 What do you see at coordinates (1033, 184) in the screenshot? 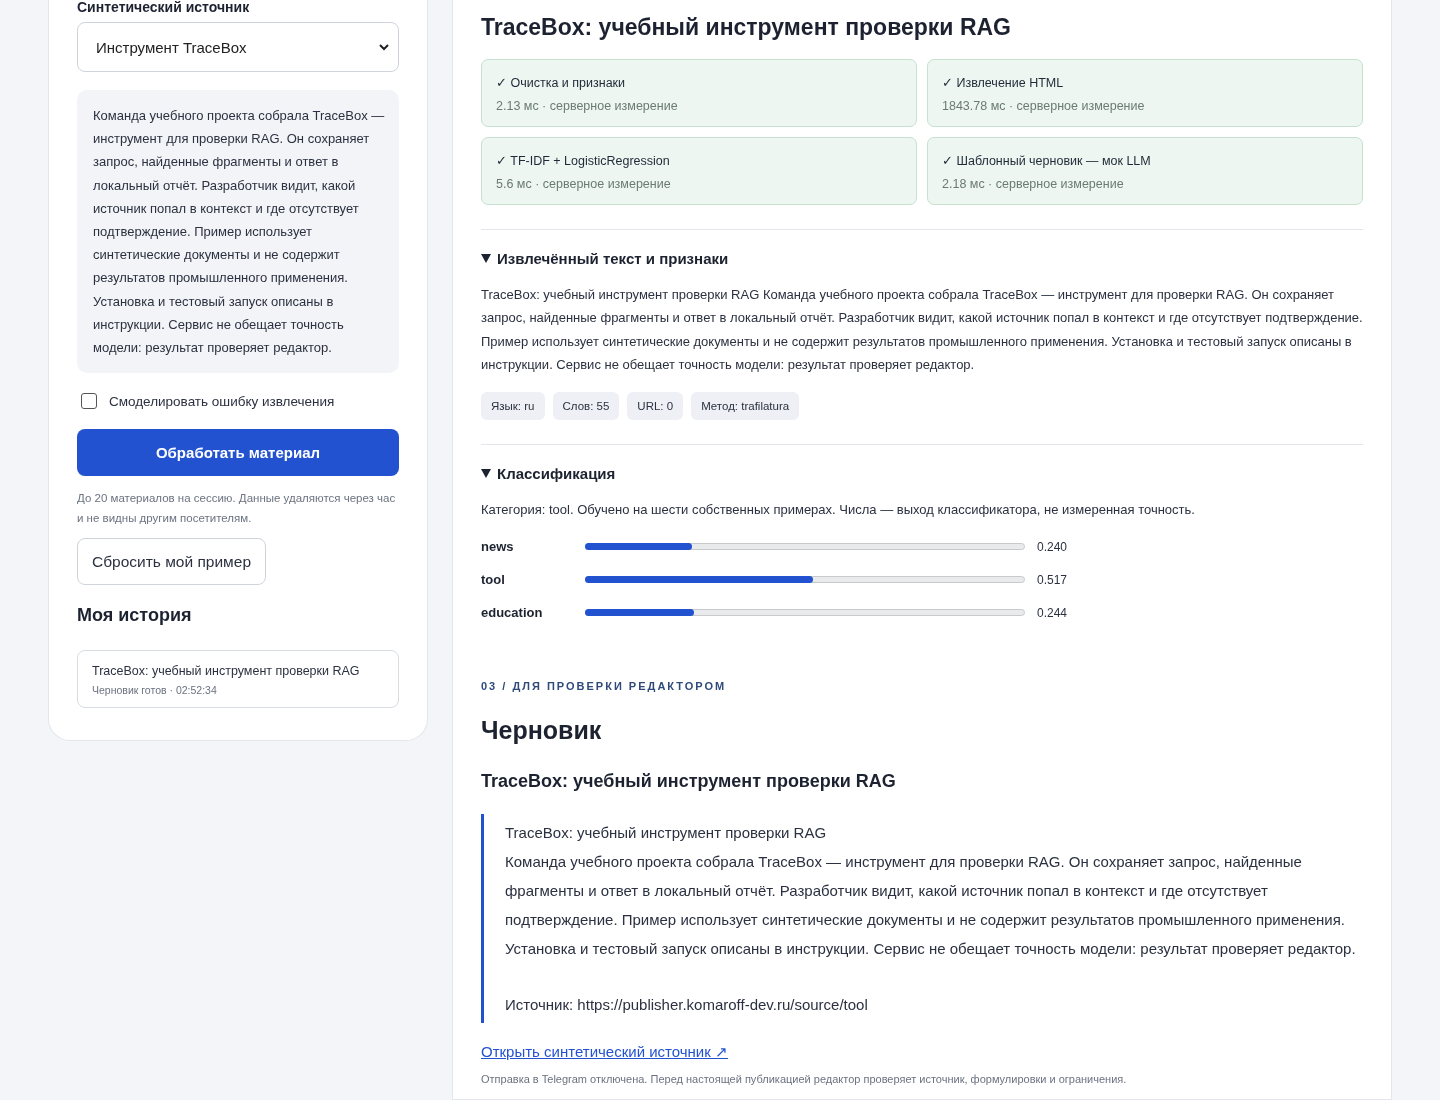
I see `step-meta: 2.18 мс · серверное измерение` at bounding box center [1033, 184].